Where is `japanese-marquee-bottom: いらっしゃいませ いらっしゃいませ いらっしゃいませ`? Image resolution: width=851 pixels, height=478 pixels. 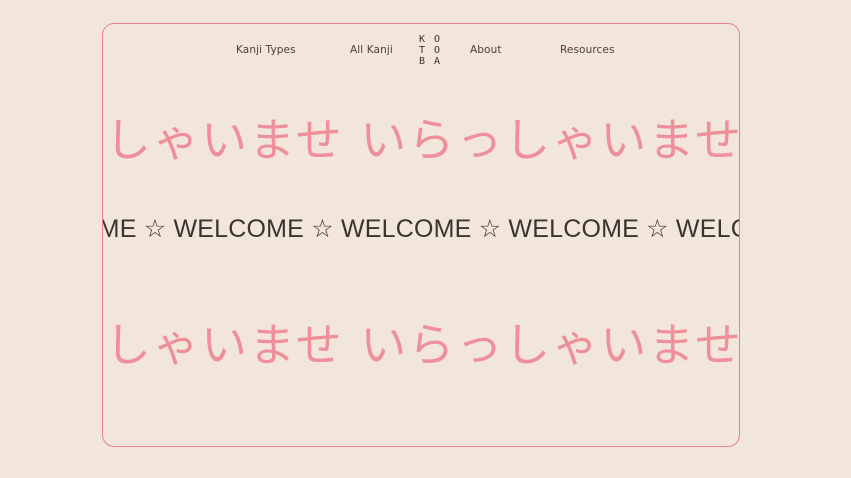
japanese-marquee-bottom: いらっしゃいませ いらっしゃいませ いらっしゃいませ is located at coordinates (421, 345).